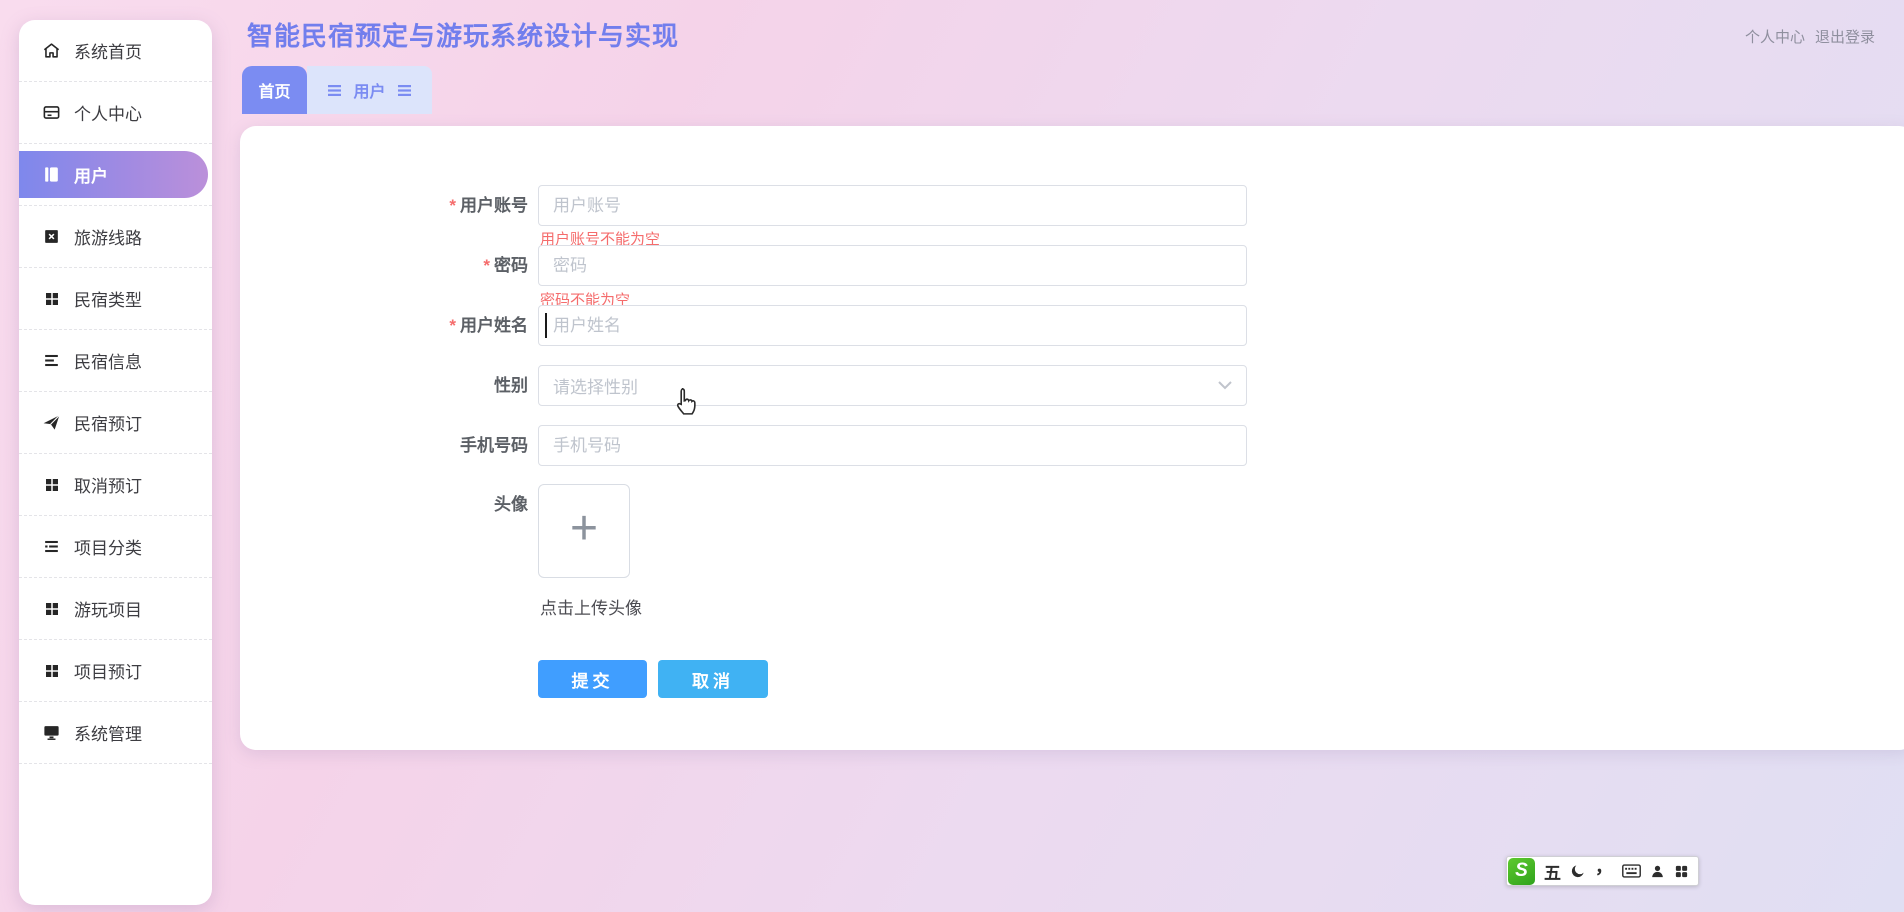 The image size is (1904, 912). Describe the element at coordinates (1604, 867) in the screenshot. I see `punctuation-icon: ，` at that location.